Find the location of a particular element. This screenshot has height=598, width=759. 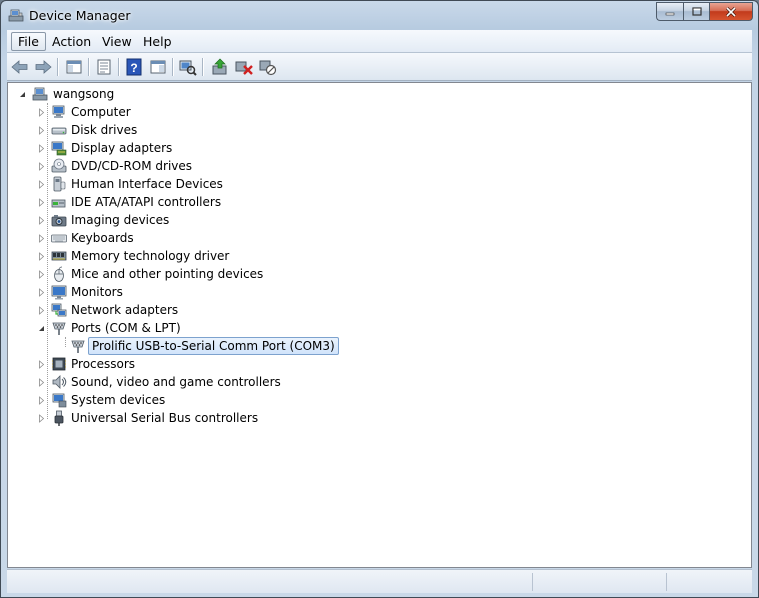

ide-controller-icon is located at coordinates (58, 203).